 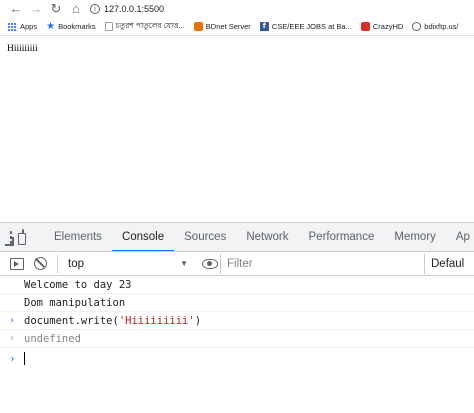 What do you see at coordinates (52, 338) in the screenshot?
I see `result-text: undefined` at bounding box center [52, 338].